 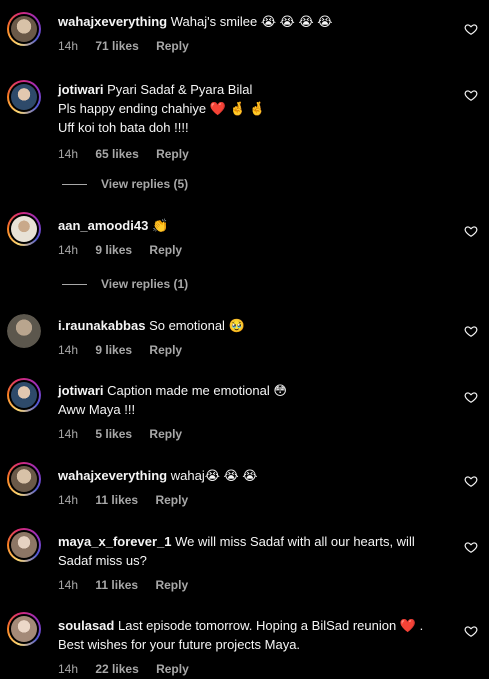 What do you see at coordinates (101, 325) in the screenshot?
I see `comment-username: i.raunakabbas` at bounding box center [101, 325].